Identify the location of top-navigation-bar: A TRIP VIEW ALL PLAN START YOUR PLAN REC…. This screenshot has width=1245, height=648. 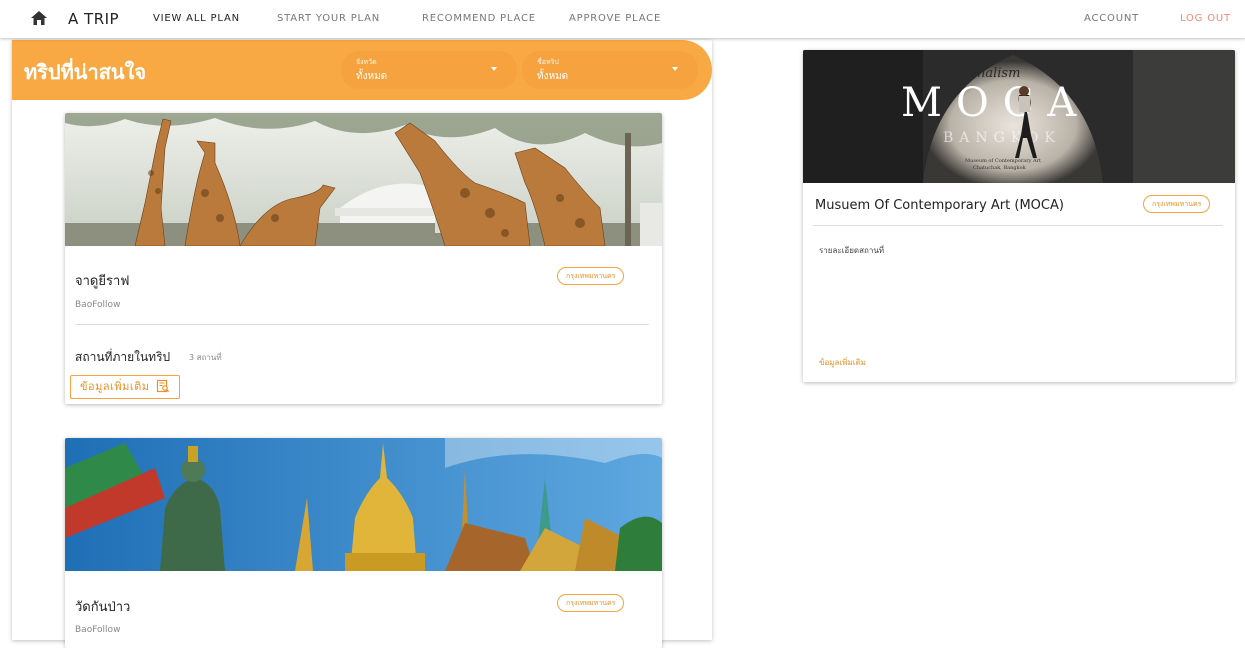
(622, 19).